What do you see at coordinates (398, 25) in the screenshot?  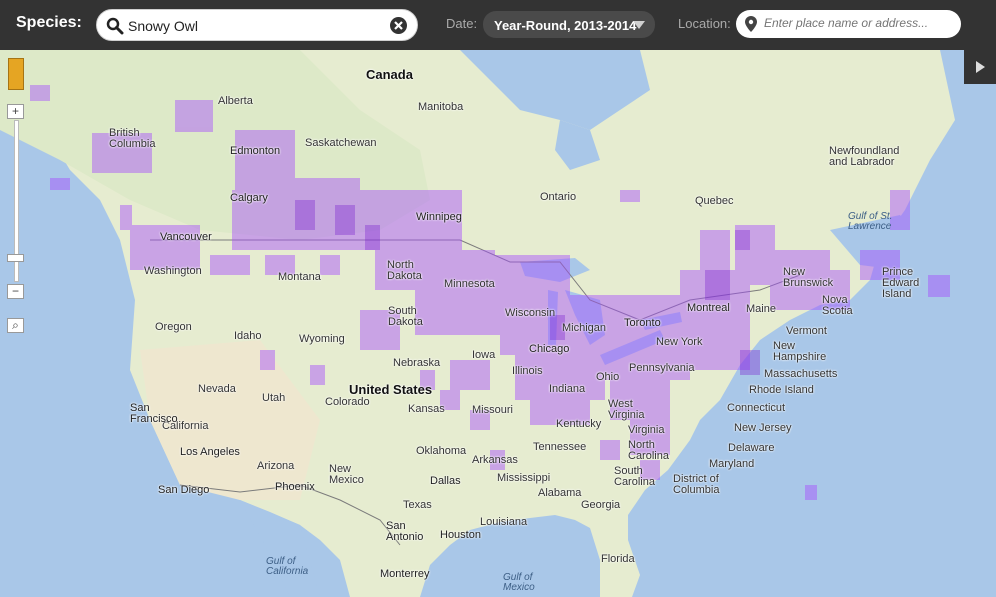 I see `clear-search-icon` at bounding box center [398, 25].